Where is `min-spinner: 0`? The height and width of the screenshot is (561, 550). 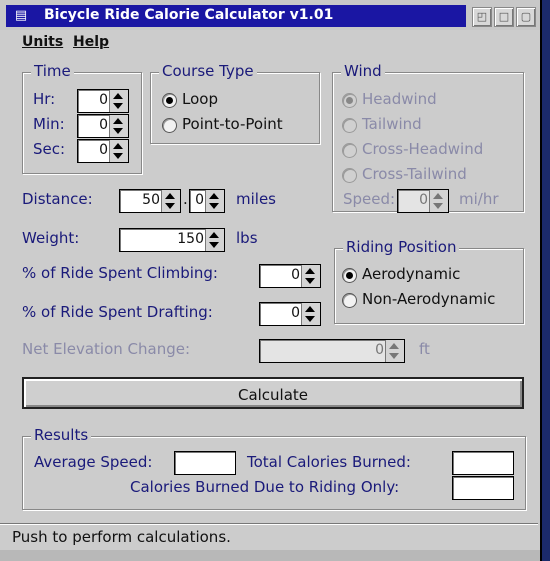
min-spinner: 0 is located at coordinates (103, 126).